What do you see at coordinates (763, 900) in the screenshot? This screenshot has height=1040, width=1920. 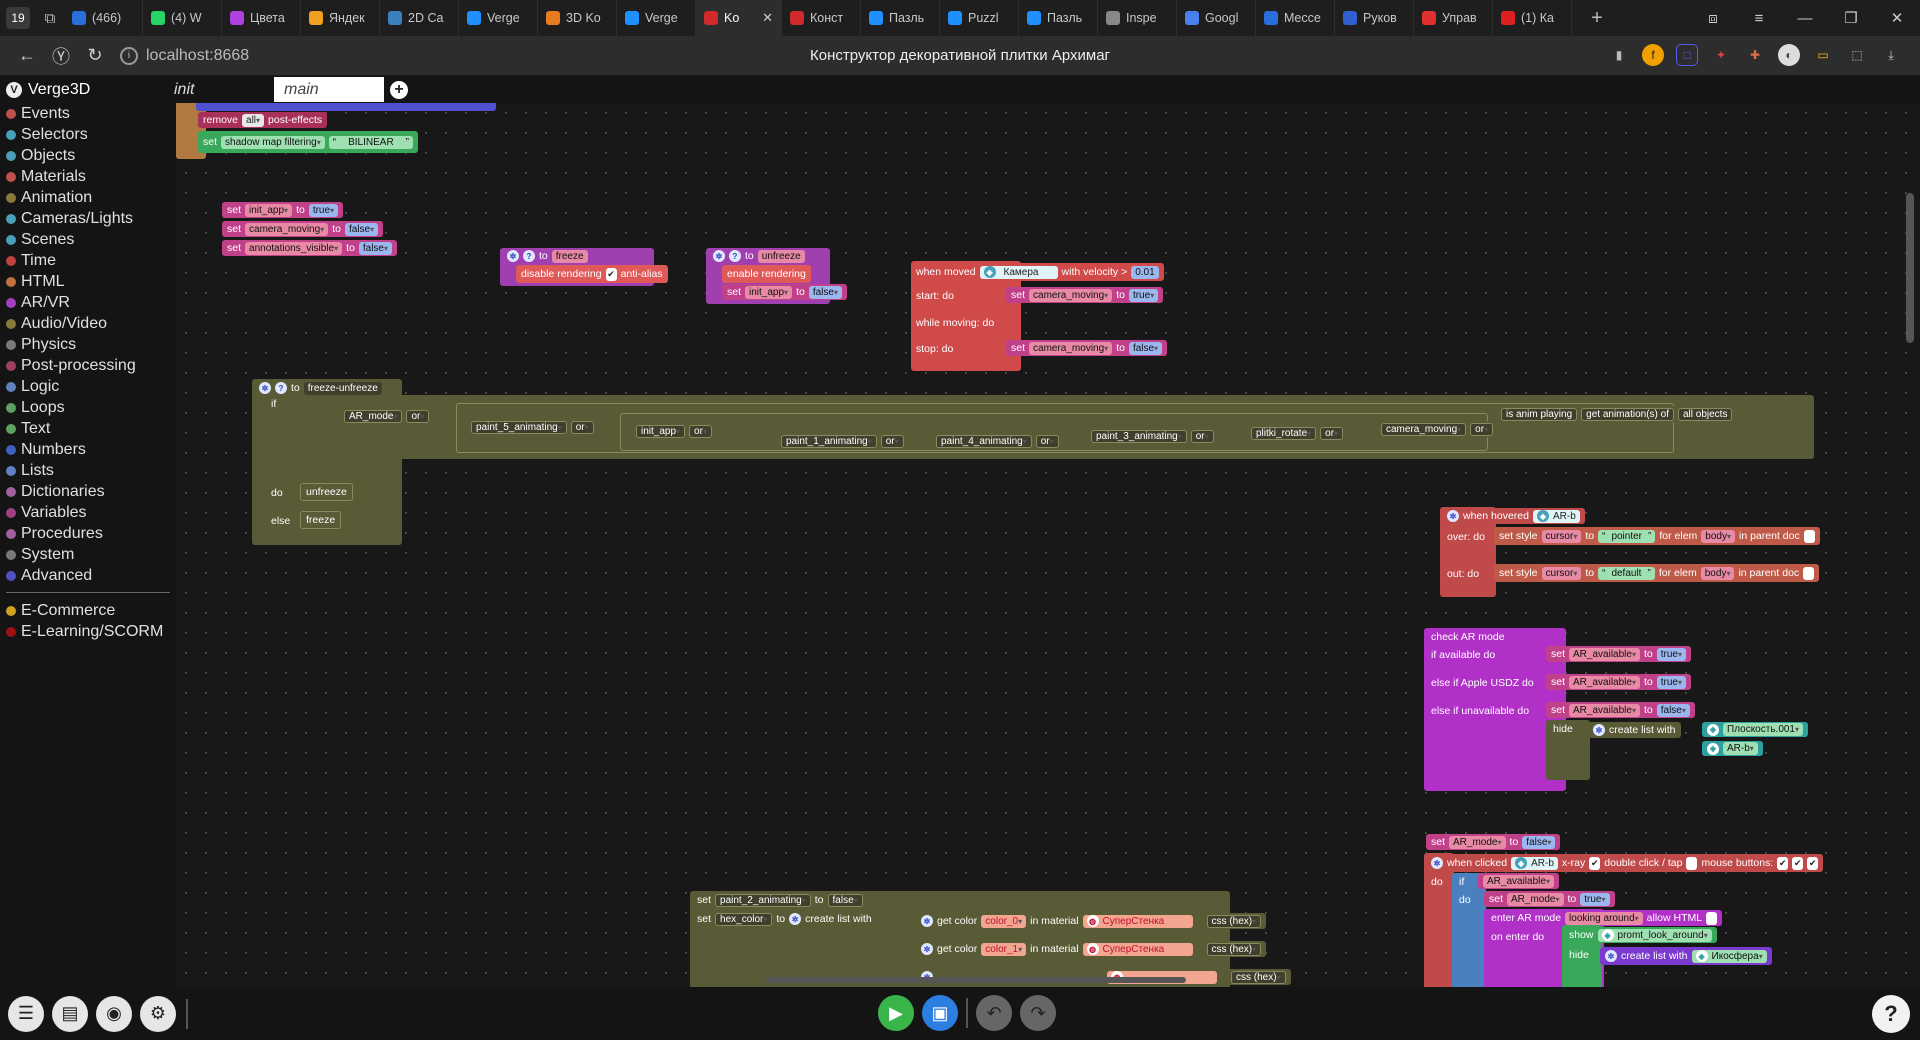 I see `variable-dropdown: paint_2_animating` at bounding box center [763, 900].